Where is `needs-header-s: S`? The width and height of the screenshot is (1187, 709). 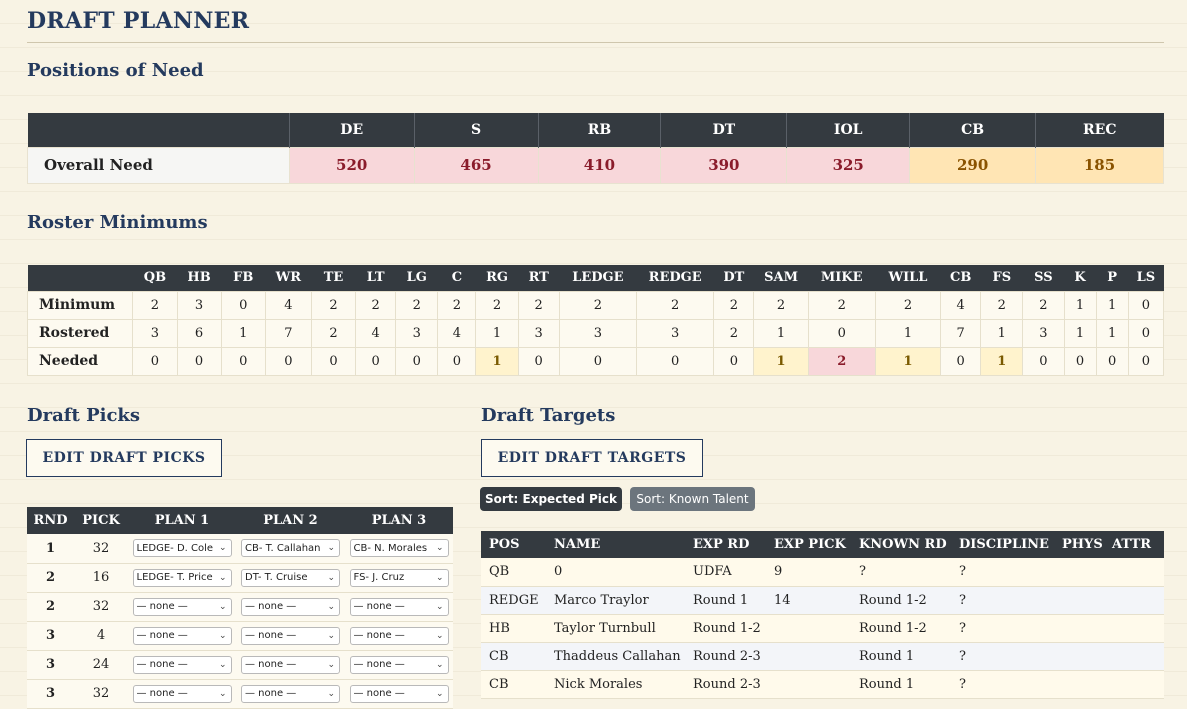
needs-header-s: S is located at coordinates (476, 130).